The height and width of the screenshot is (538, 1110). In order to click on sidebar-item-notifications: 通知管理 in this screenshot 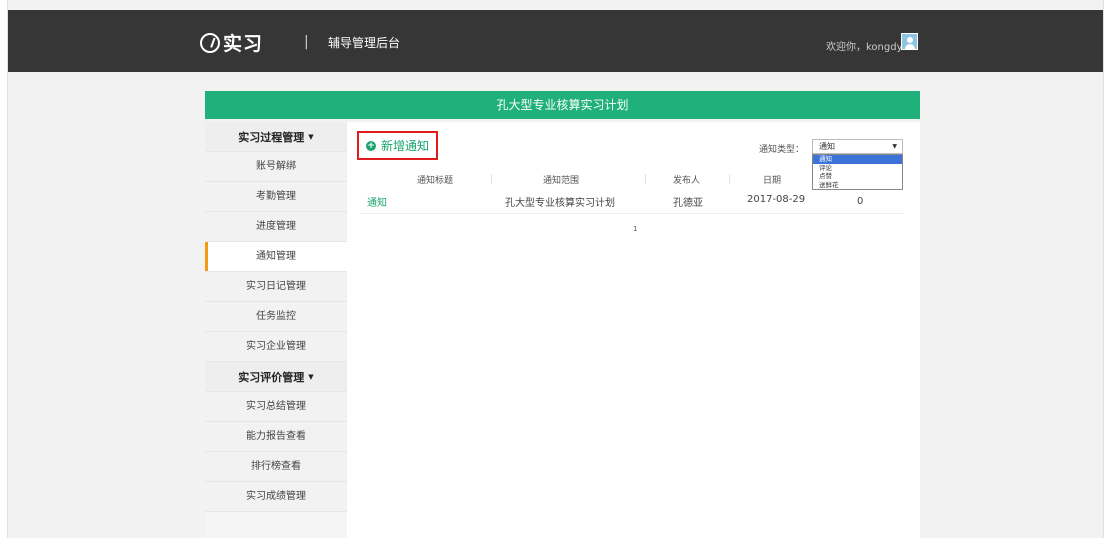, I will do `click(276, 257)`.